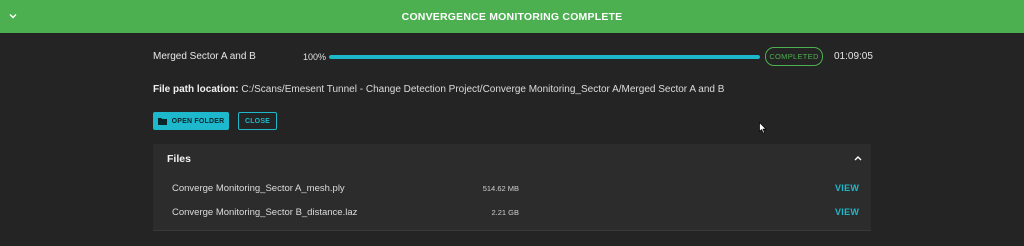  What do you see at coordinates (162, 121) in the screenshot?
I see `folder-icon` at bounding box center [162, 121].